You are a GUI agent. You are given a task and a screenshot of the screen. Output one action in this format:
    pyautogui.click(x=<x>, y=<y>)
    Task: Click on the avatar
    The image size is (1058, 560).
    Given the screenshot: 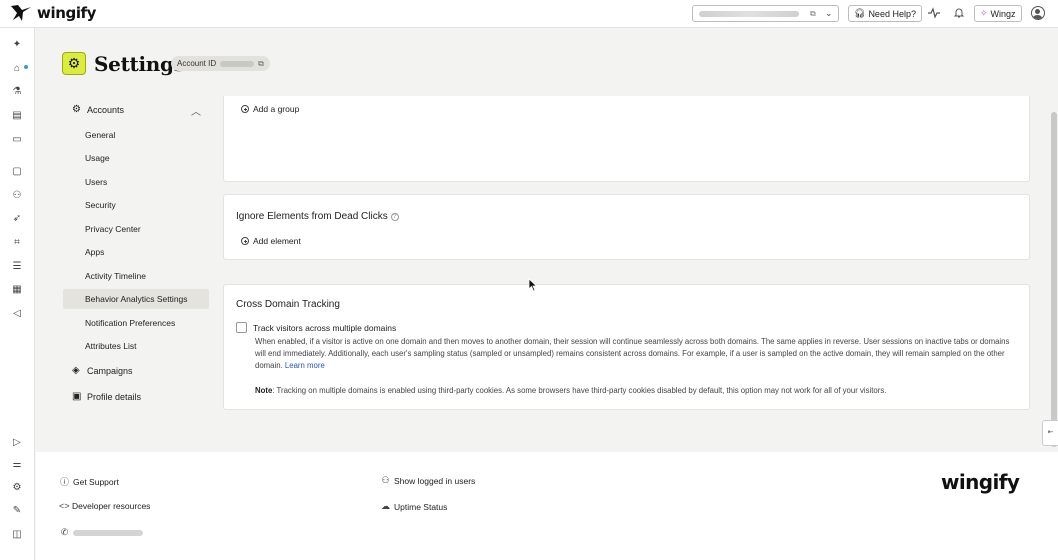 What is the action you would take?
    pyautogui.click(x=1038, y=13)
    